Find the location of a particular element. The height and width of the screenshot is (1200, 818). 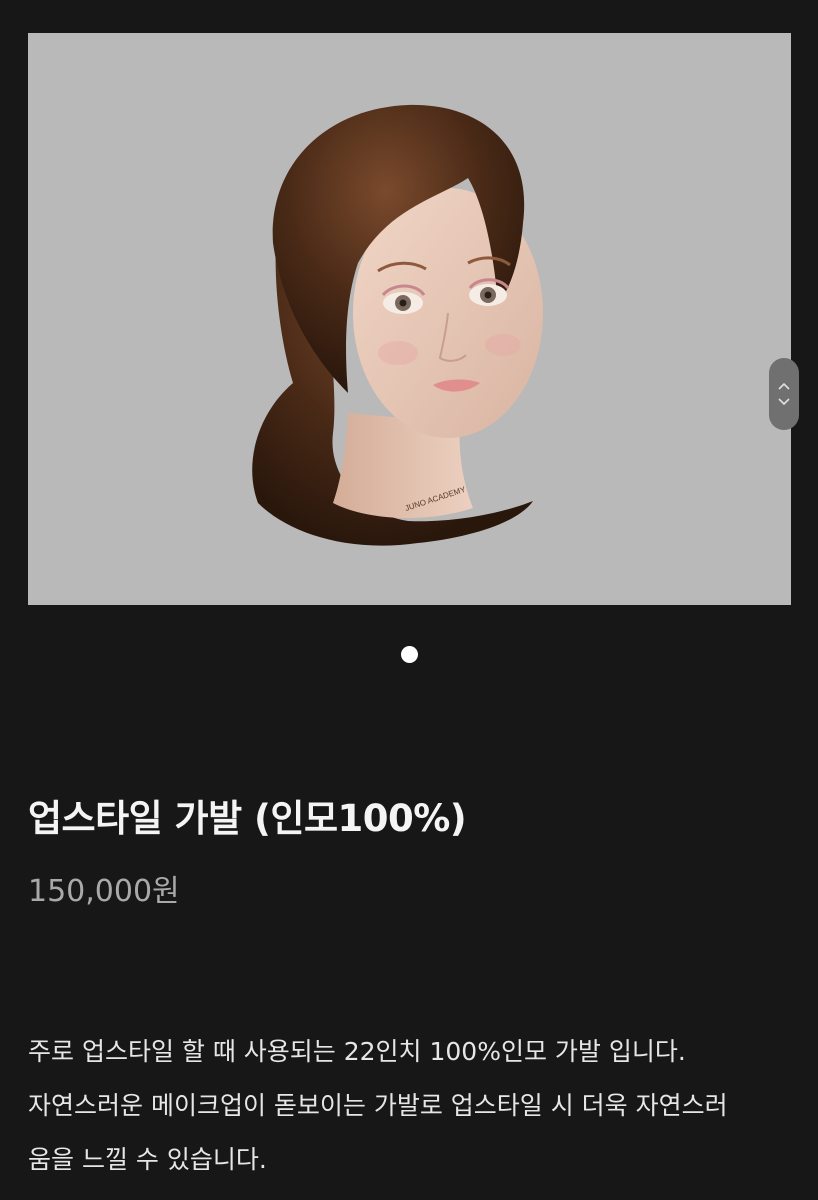

carousel-dot-active is located at coordinates (409, 654).